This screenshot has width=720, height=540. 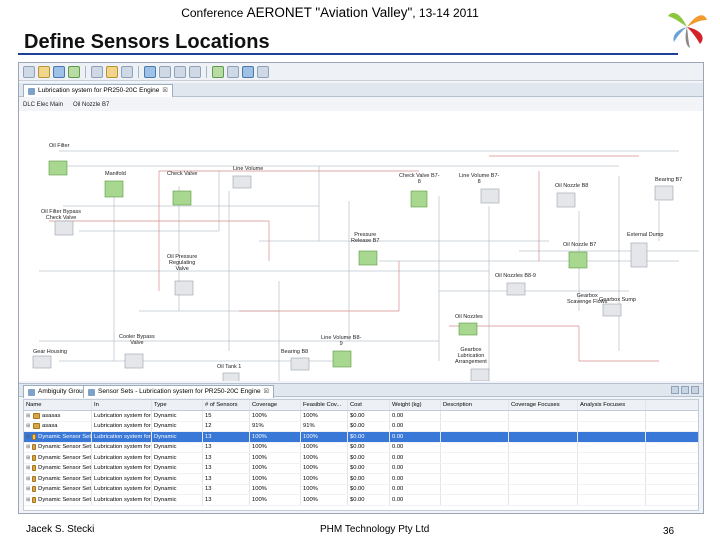 I want to click on node-label: Pressure Release B7, so click(x=365, y=238).